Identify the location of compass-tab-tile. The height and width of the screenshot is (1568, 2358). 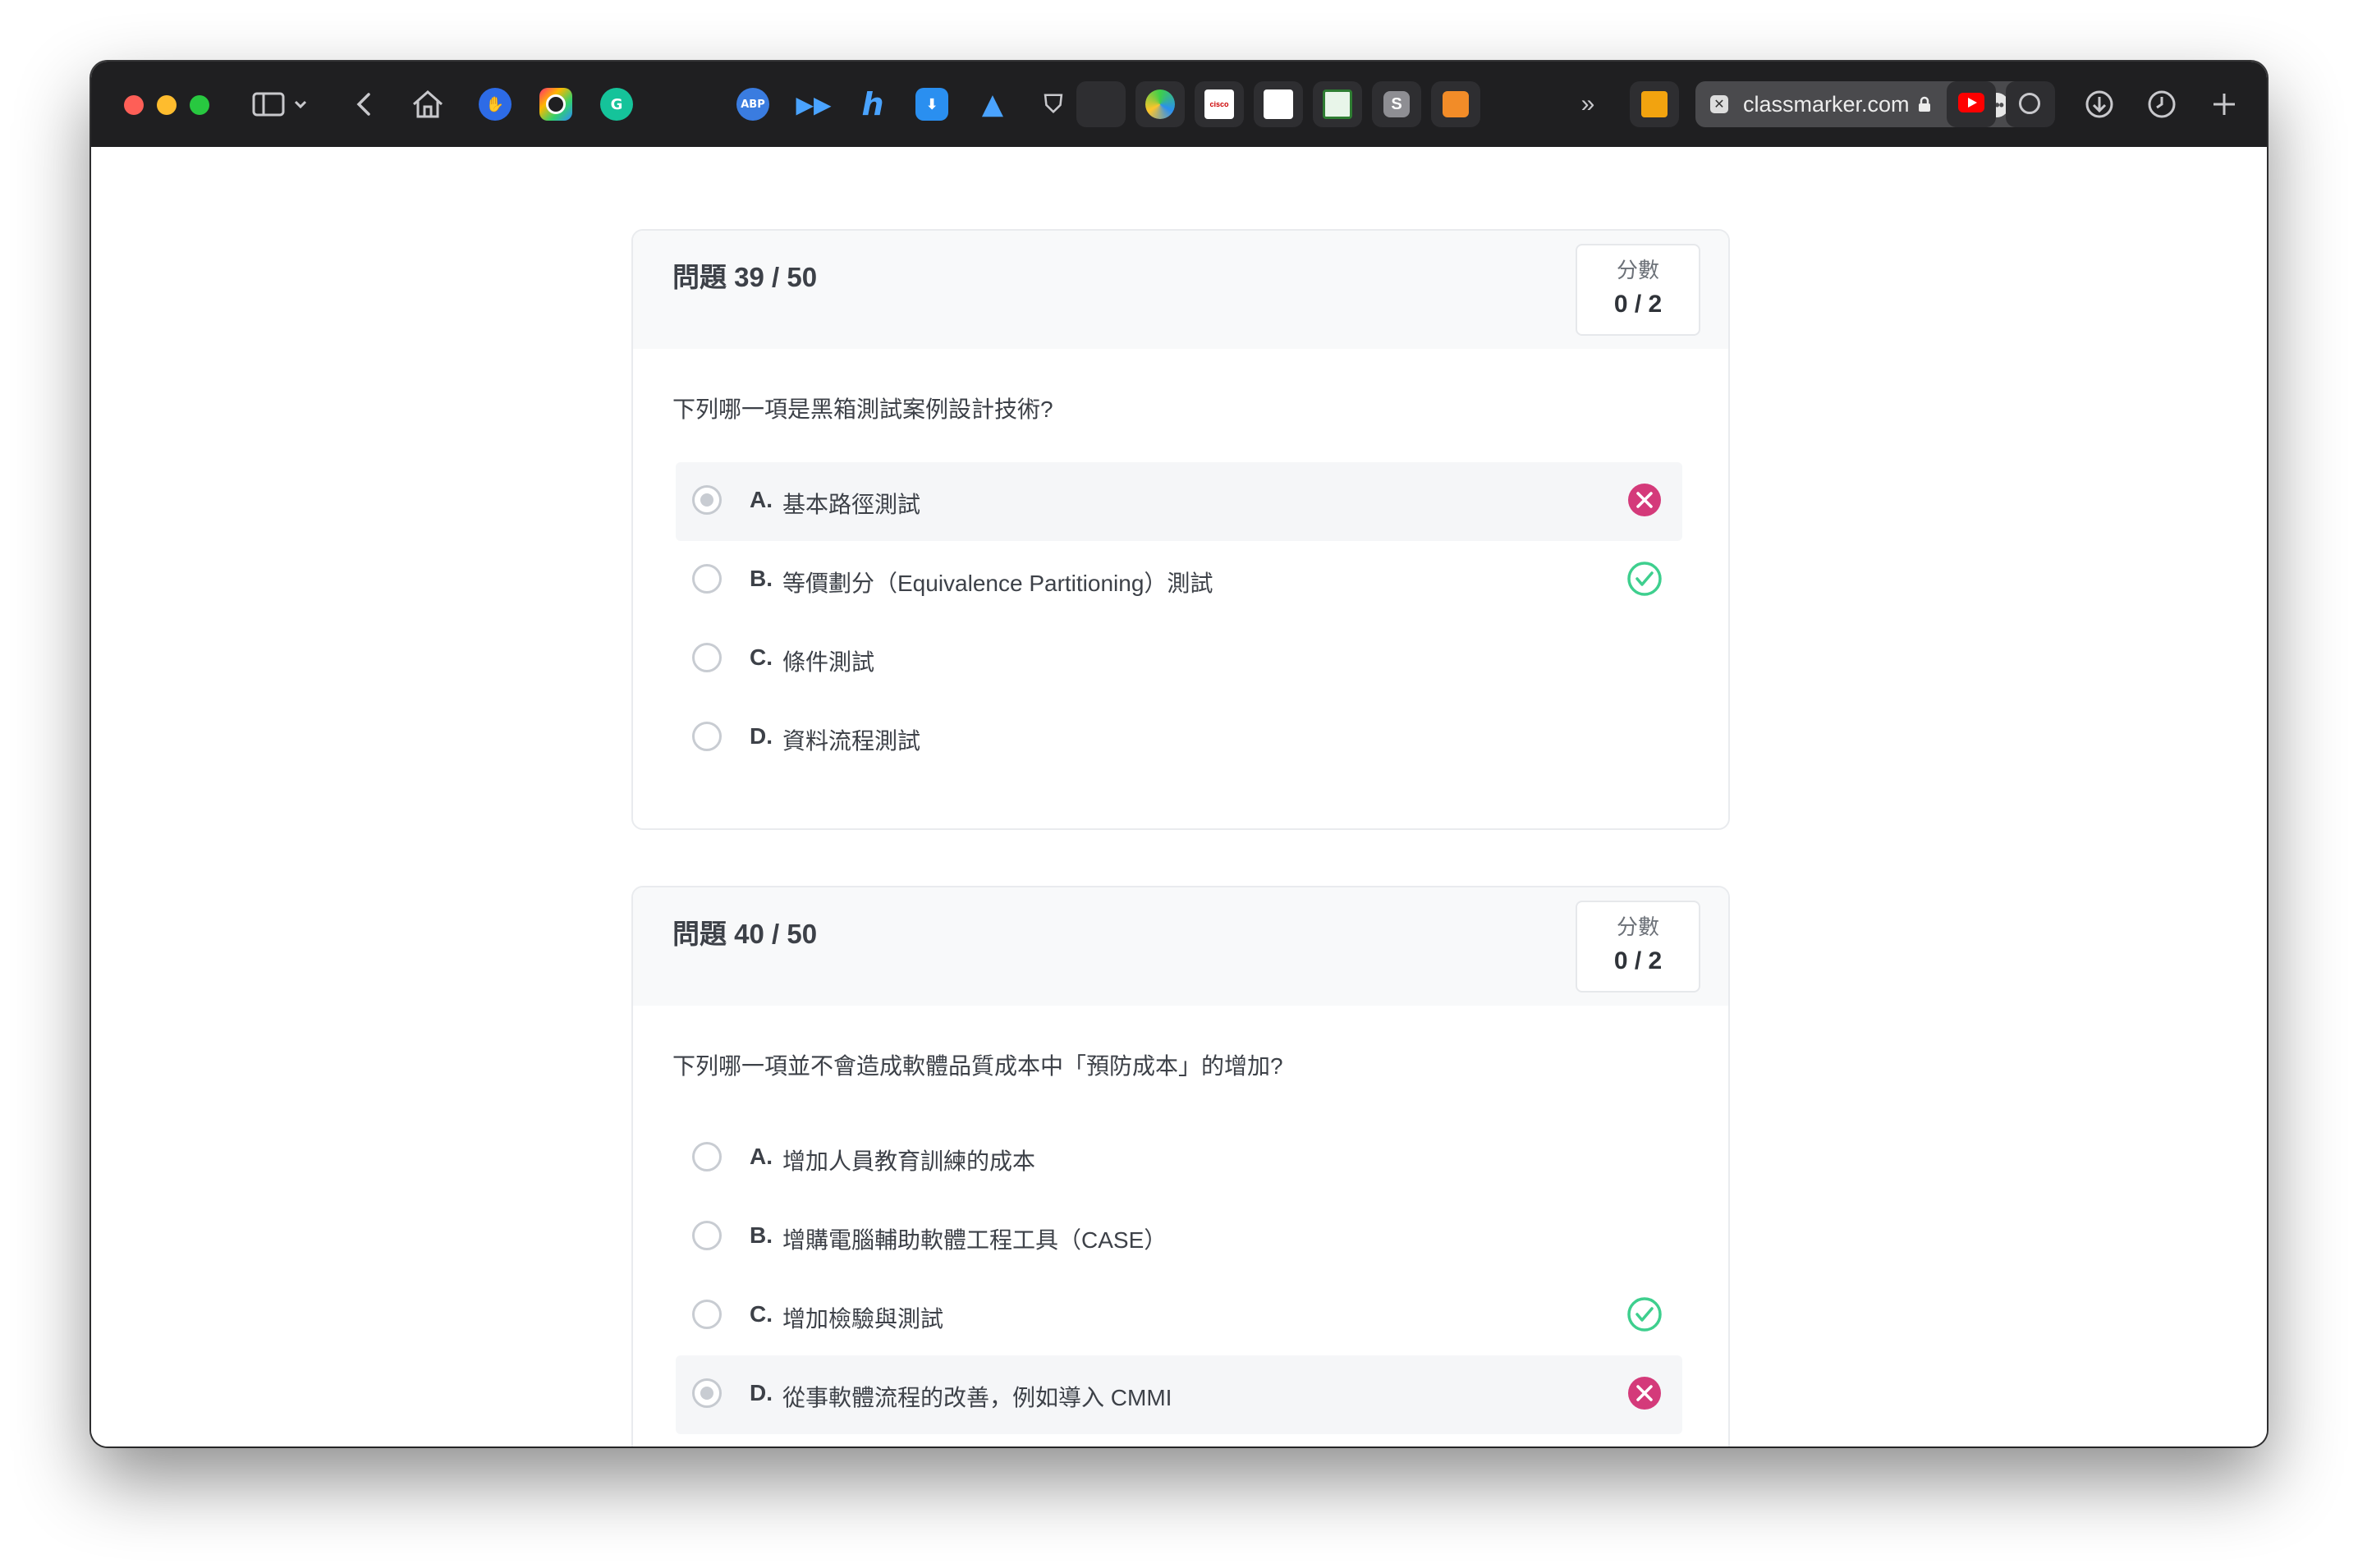
(2031, 104).